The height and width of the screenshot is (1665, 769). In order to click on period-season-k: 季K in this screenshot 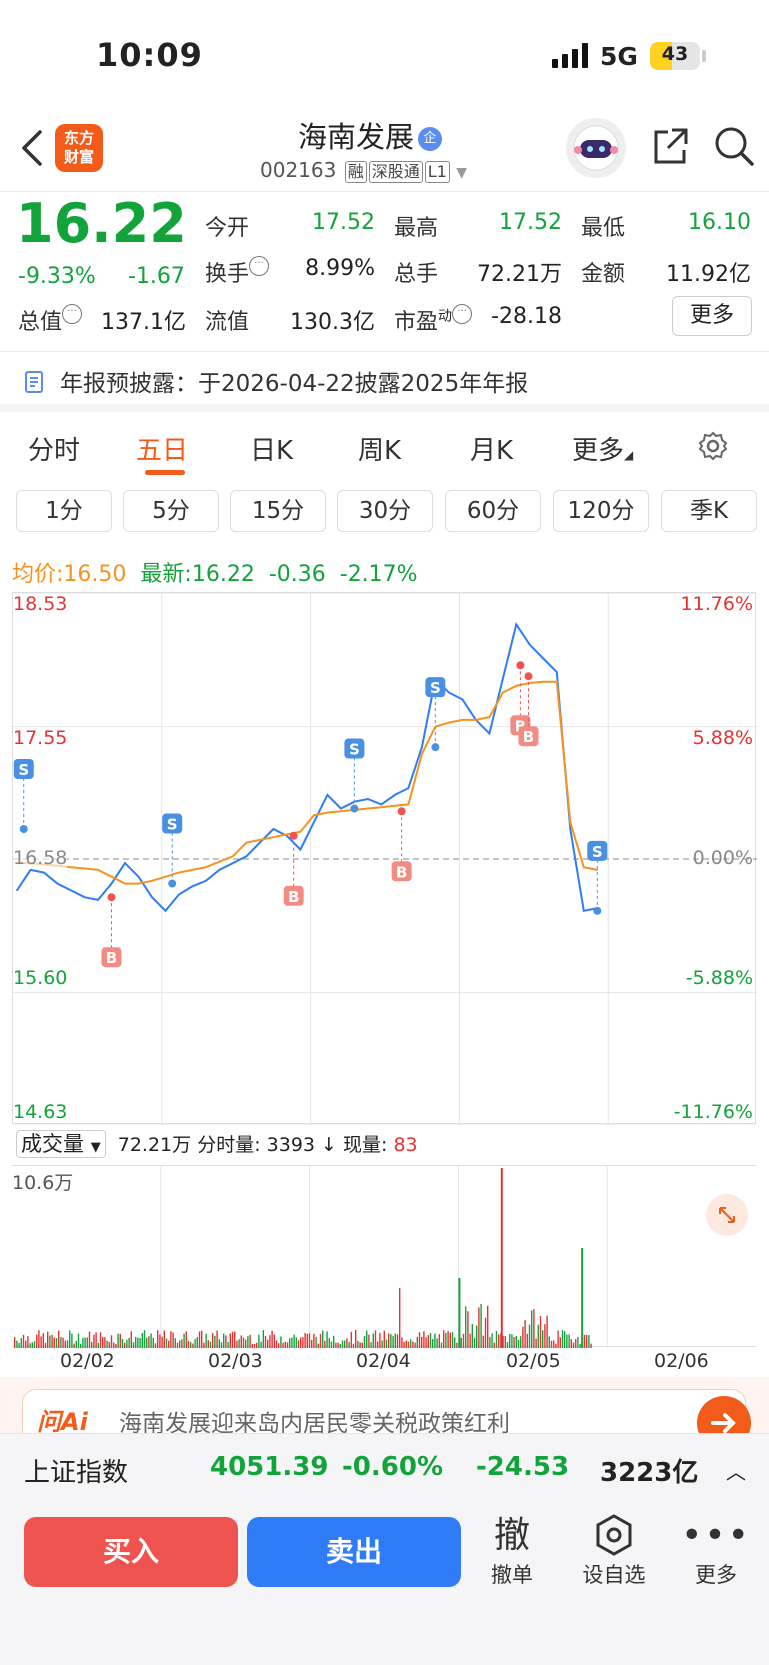, I will do `click(709, 511)`.